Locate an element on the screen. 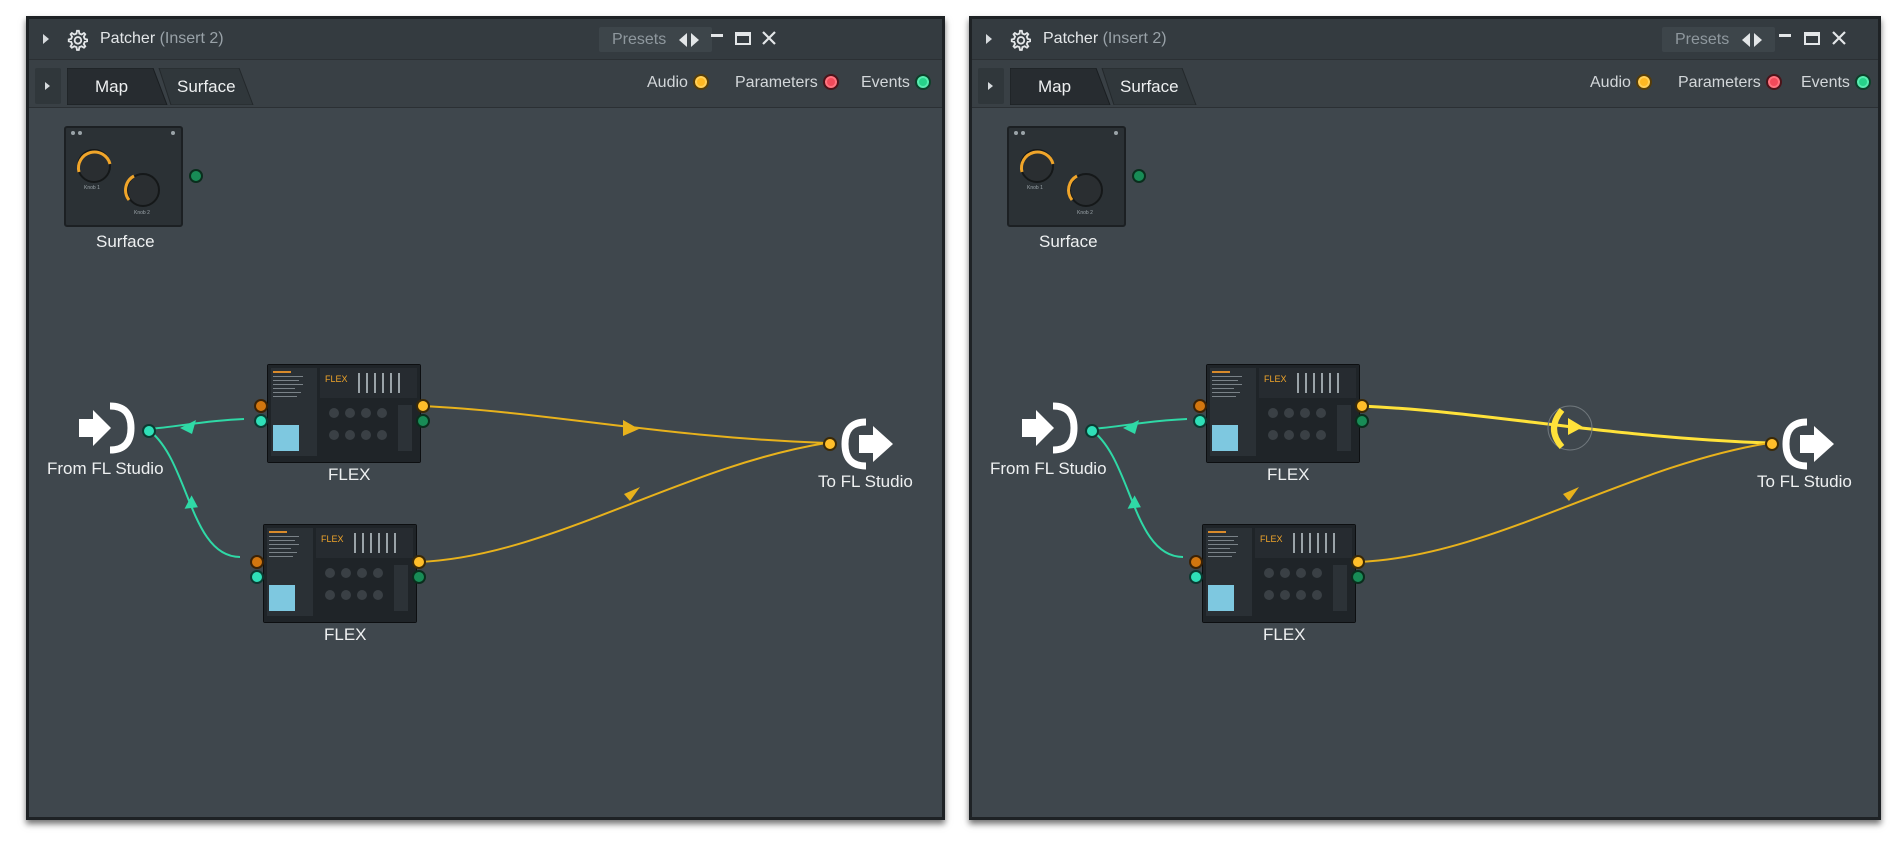 This screenshot has height=848, width=1903. toggle-audio-label: Audio is located at coordinates (1610, 82).